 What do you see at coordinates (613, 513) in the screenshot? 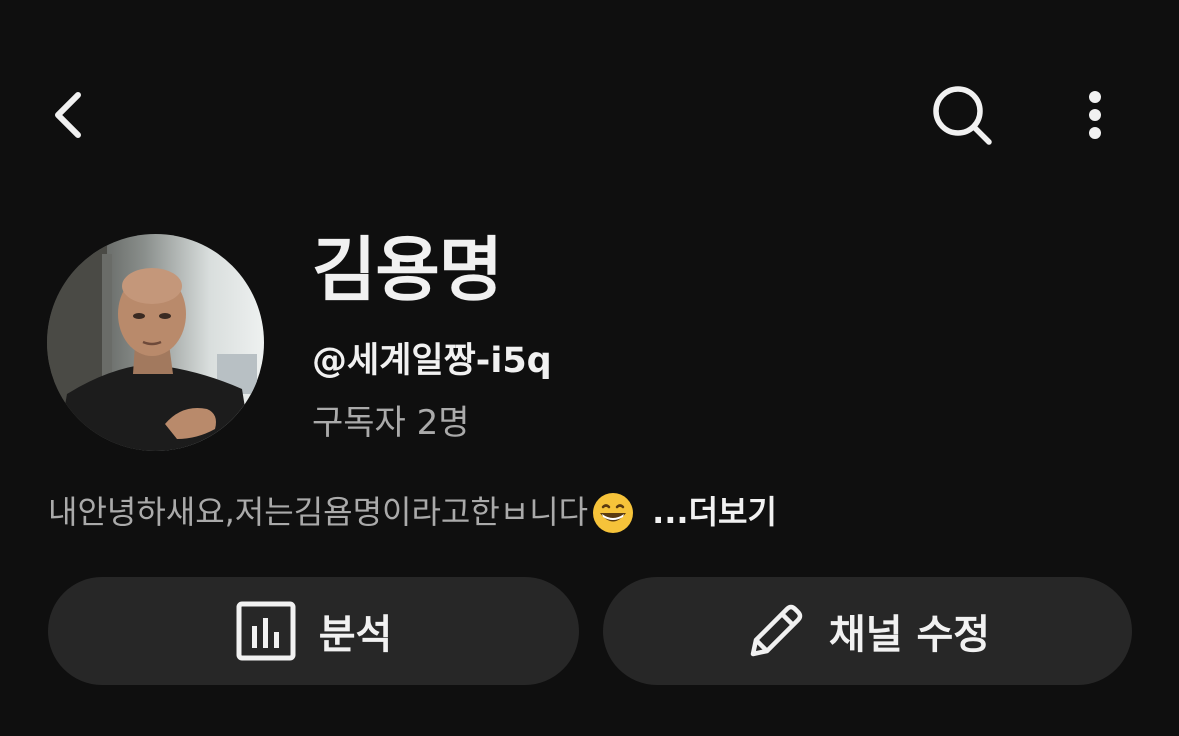
I see `grinning-face-icon` at bounding box center [613, 513].